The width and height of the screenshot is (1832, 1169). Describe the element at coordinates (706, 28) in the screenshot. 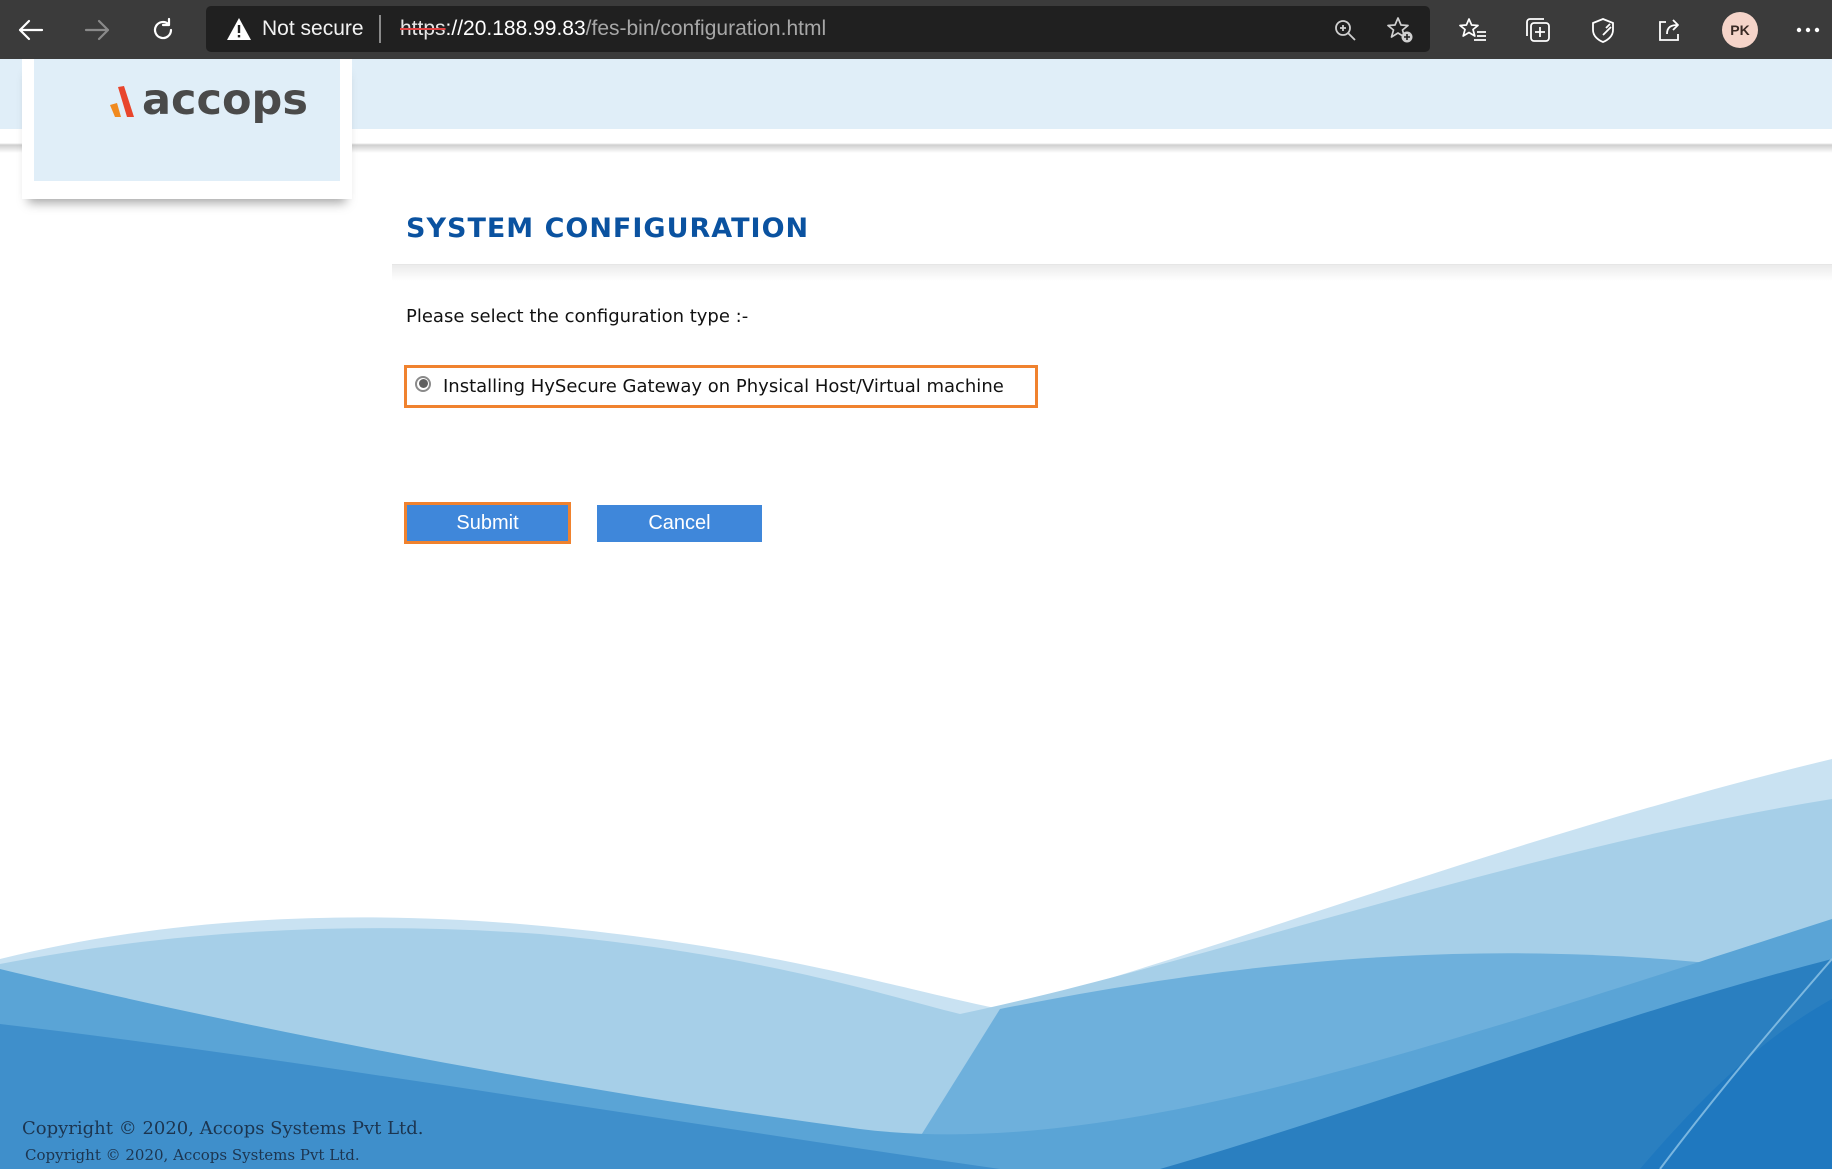

I see `url-path: /fes-bin/configuration.html` at that location.